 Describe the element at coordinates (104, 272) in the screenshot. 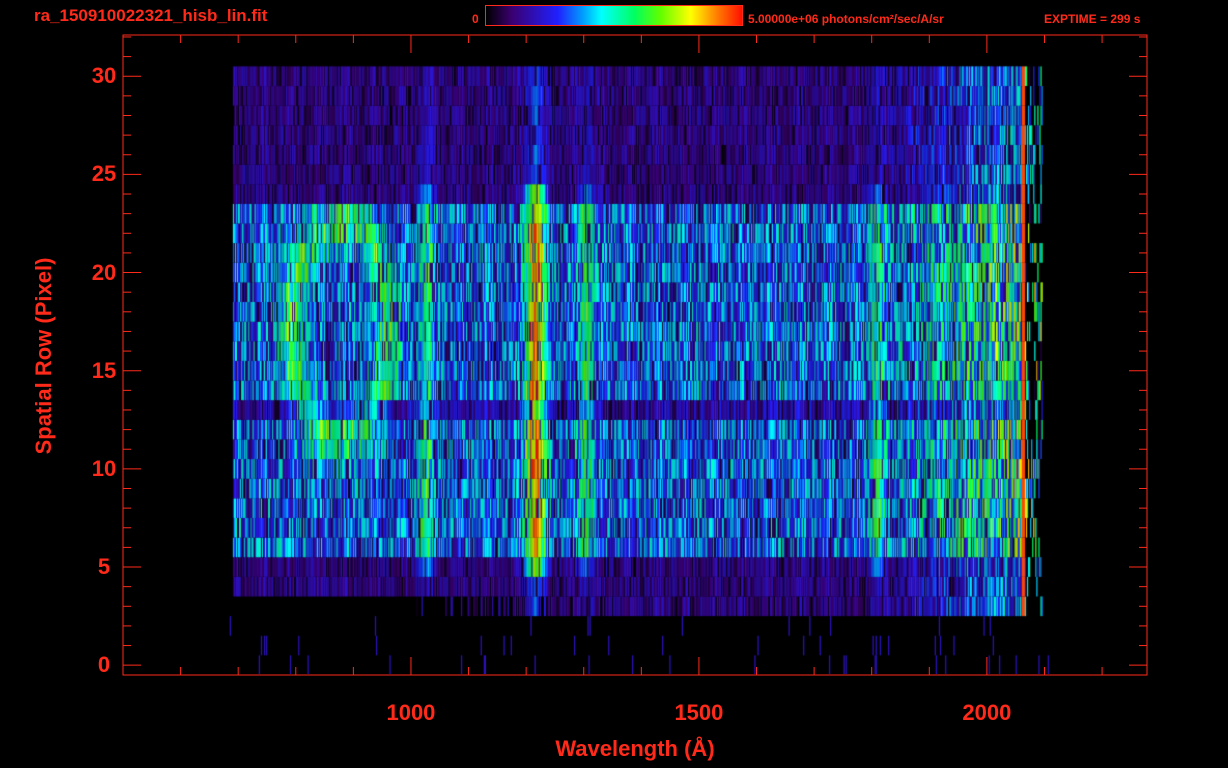

I see `y-tick-label: 20` at that location.